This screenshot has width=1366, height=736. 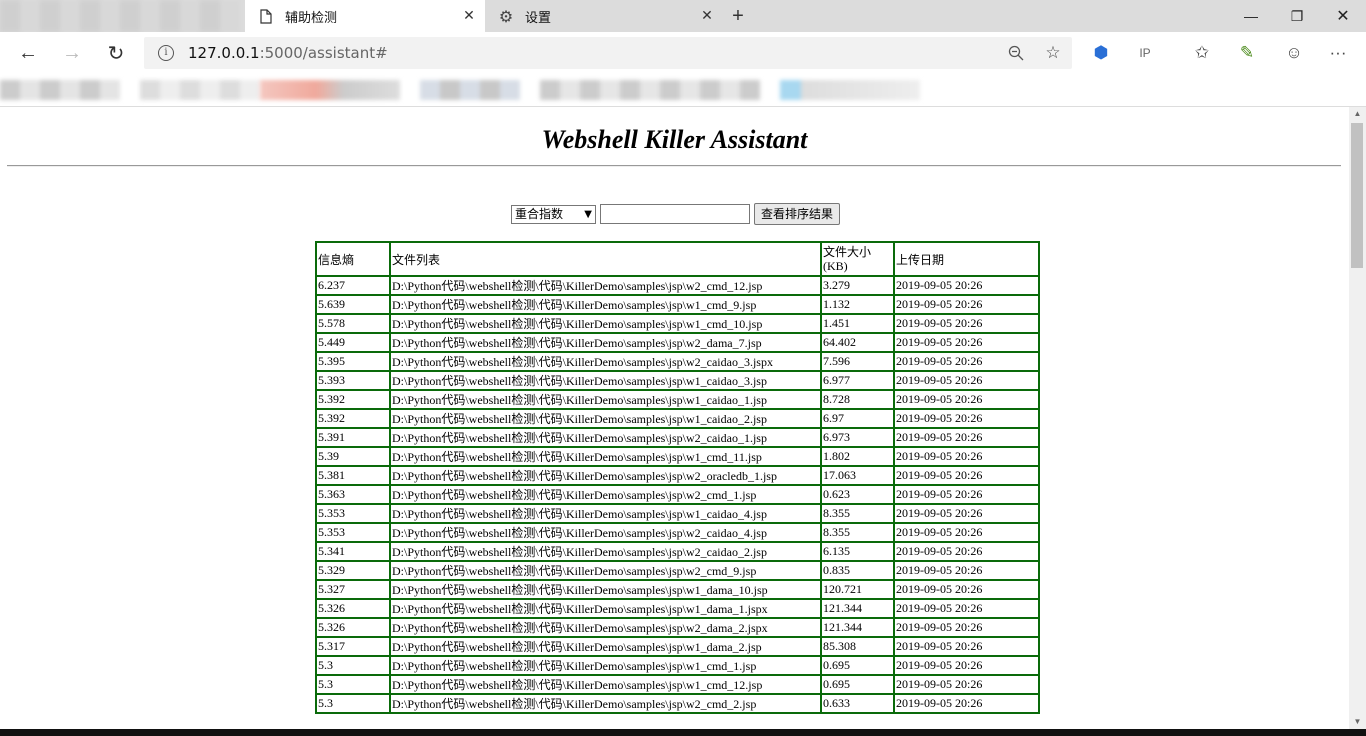 I want to click on header-file-size: 文件大小(KB), so click(x=857, y=259).